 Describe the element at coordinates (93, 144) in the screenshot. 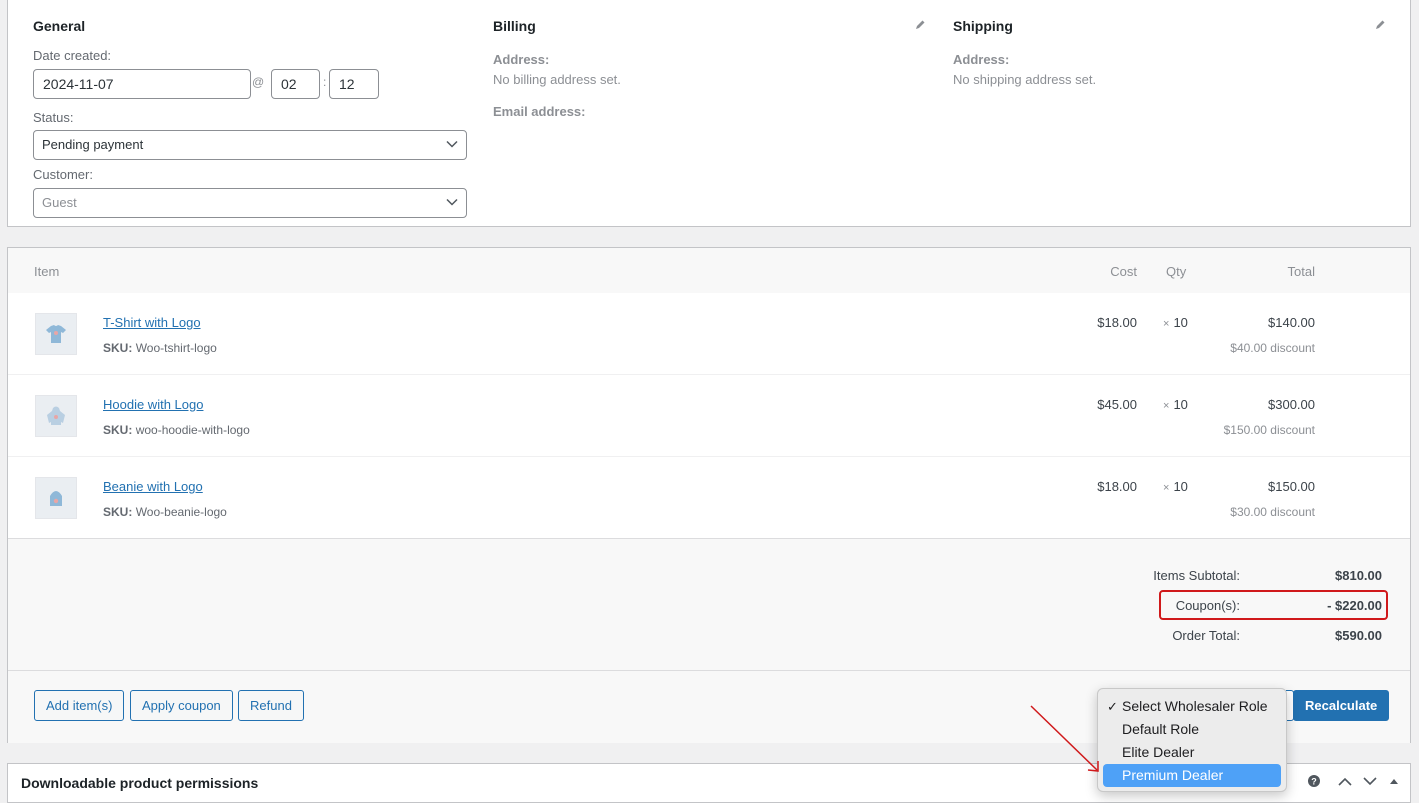

I see `status-value: Pending payment` at that location.